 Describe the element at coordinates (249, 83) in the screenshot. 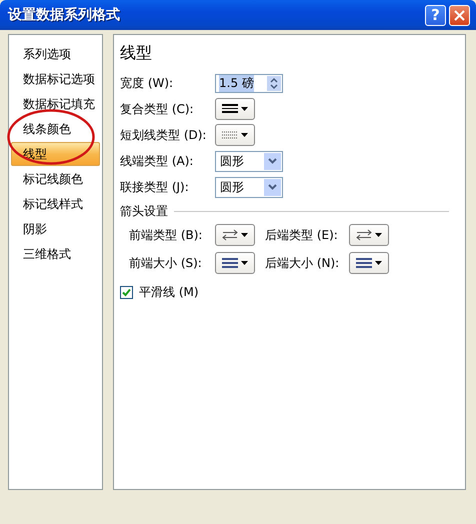

I see `width-spinner: 1.5 磅` at that location.